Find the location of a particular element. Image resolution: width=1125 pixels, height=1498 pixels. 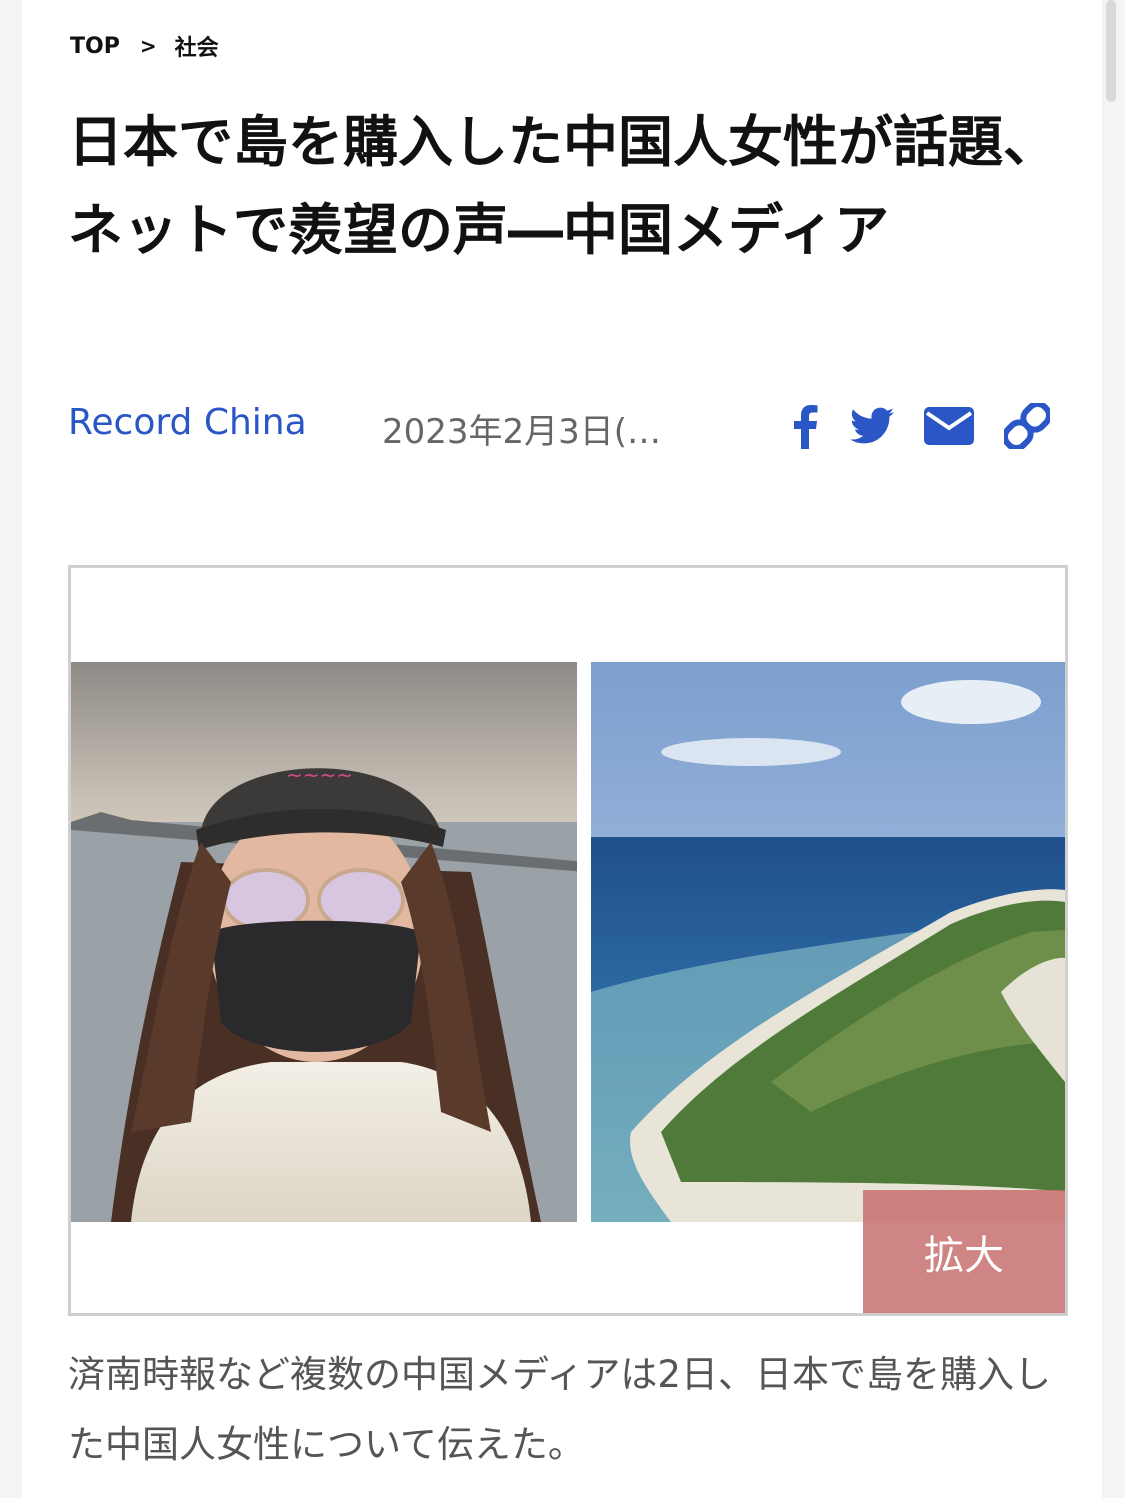

breadcrumb: TOP > 社会 is located at coordinates (144, 46).